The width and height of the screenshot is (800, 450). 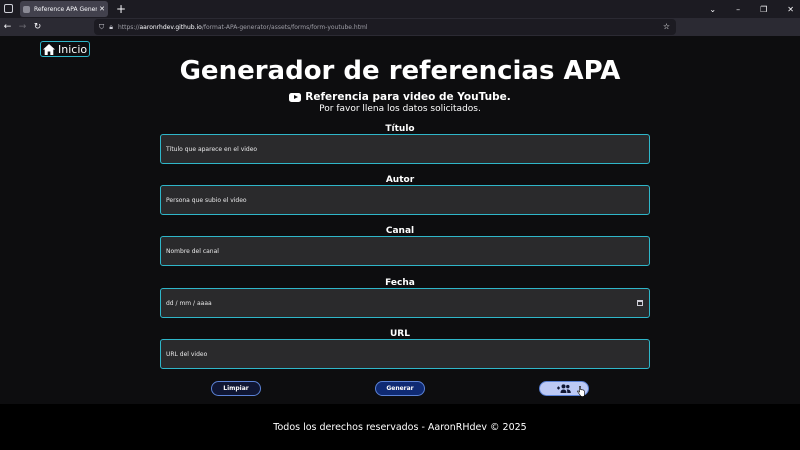 I want to click on browser-tab: Reference APA Generator - You ✕, so click(x=64, y=9).